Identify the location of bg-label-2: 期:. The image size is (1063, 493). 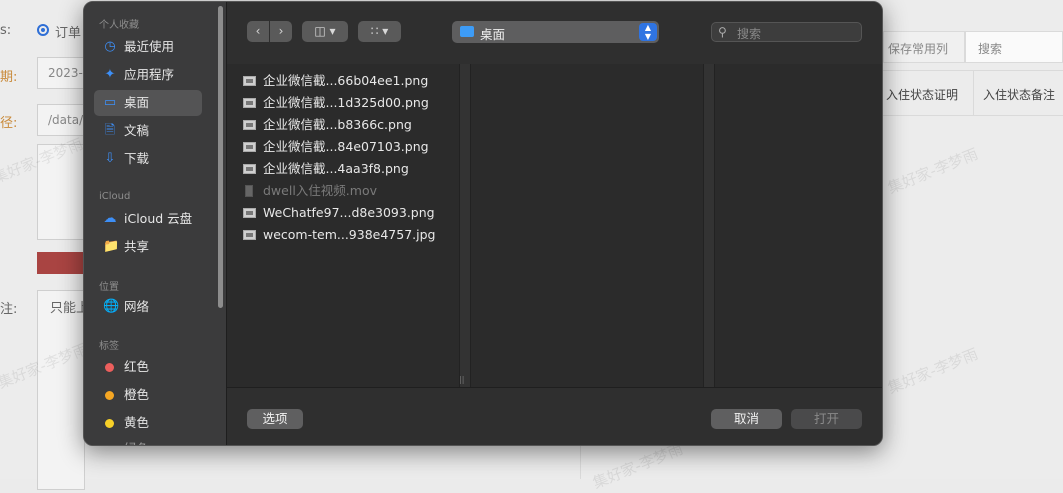
(9, 77).